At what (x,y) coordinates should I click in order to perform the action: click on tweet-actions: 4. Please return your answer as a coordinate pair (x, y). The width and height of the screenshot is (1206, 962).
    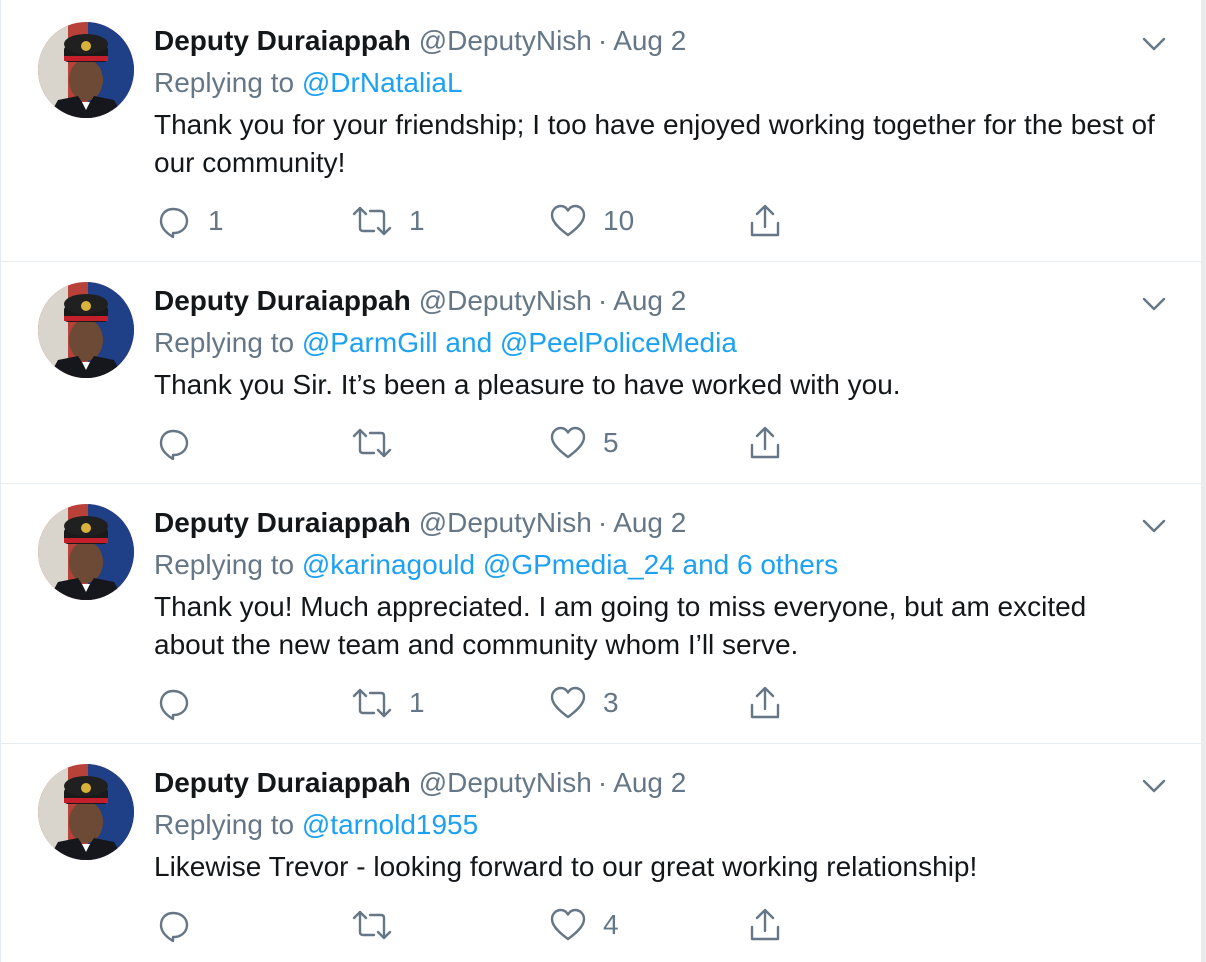
    Looking at the image, I should click on (601, 925).